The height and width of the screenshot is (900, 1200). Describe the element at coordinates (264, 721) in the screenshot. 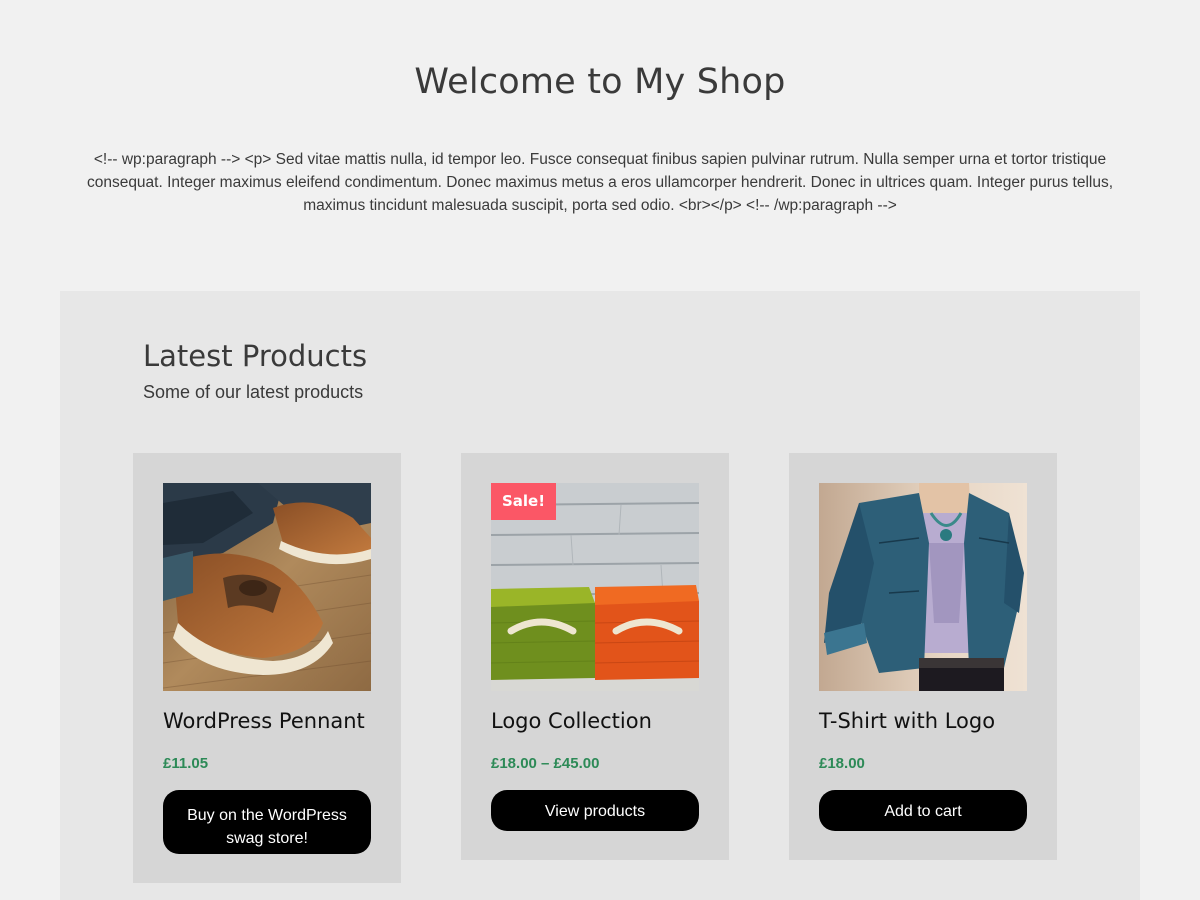

I see `product-name: WordPress Pennant` at that location.